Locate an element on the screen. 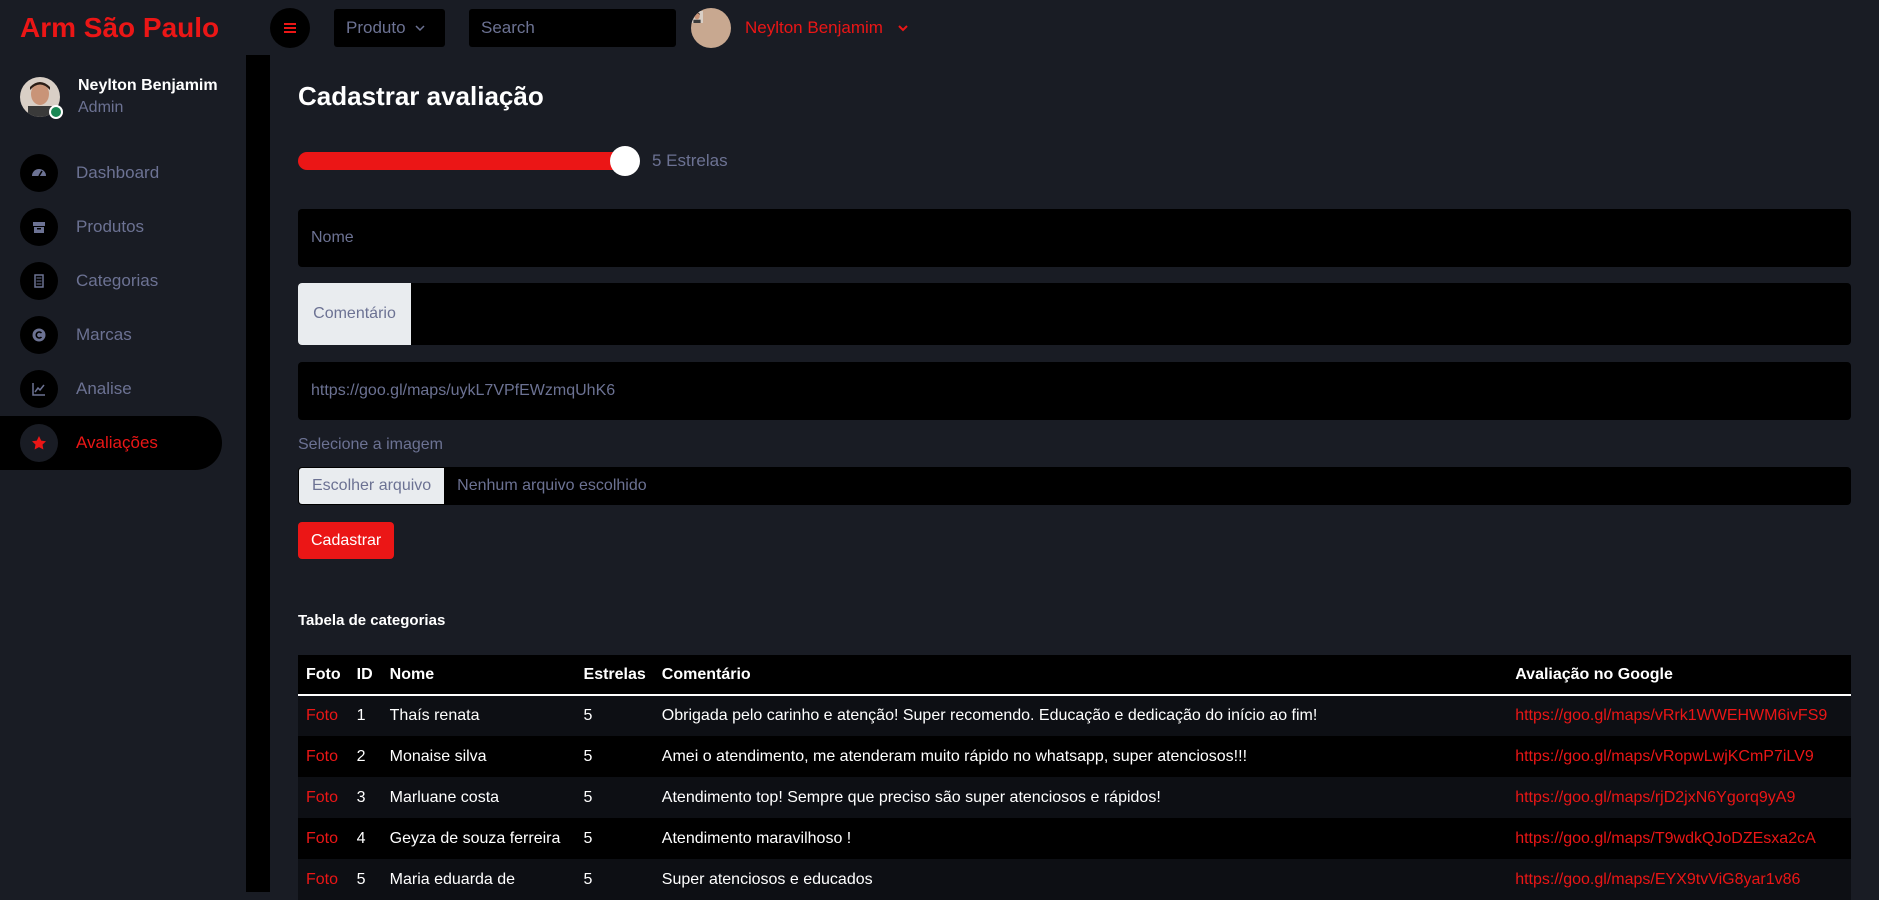 The height and width of the screenshot is (900, 1879). google-review-link: https://goo.gl/maps/EYX9tvViG8yar1v86 is located at coordinates (1679, 879).